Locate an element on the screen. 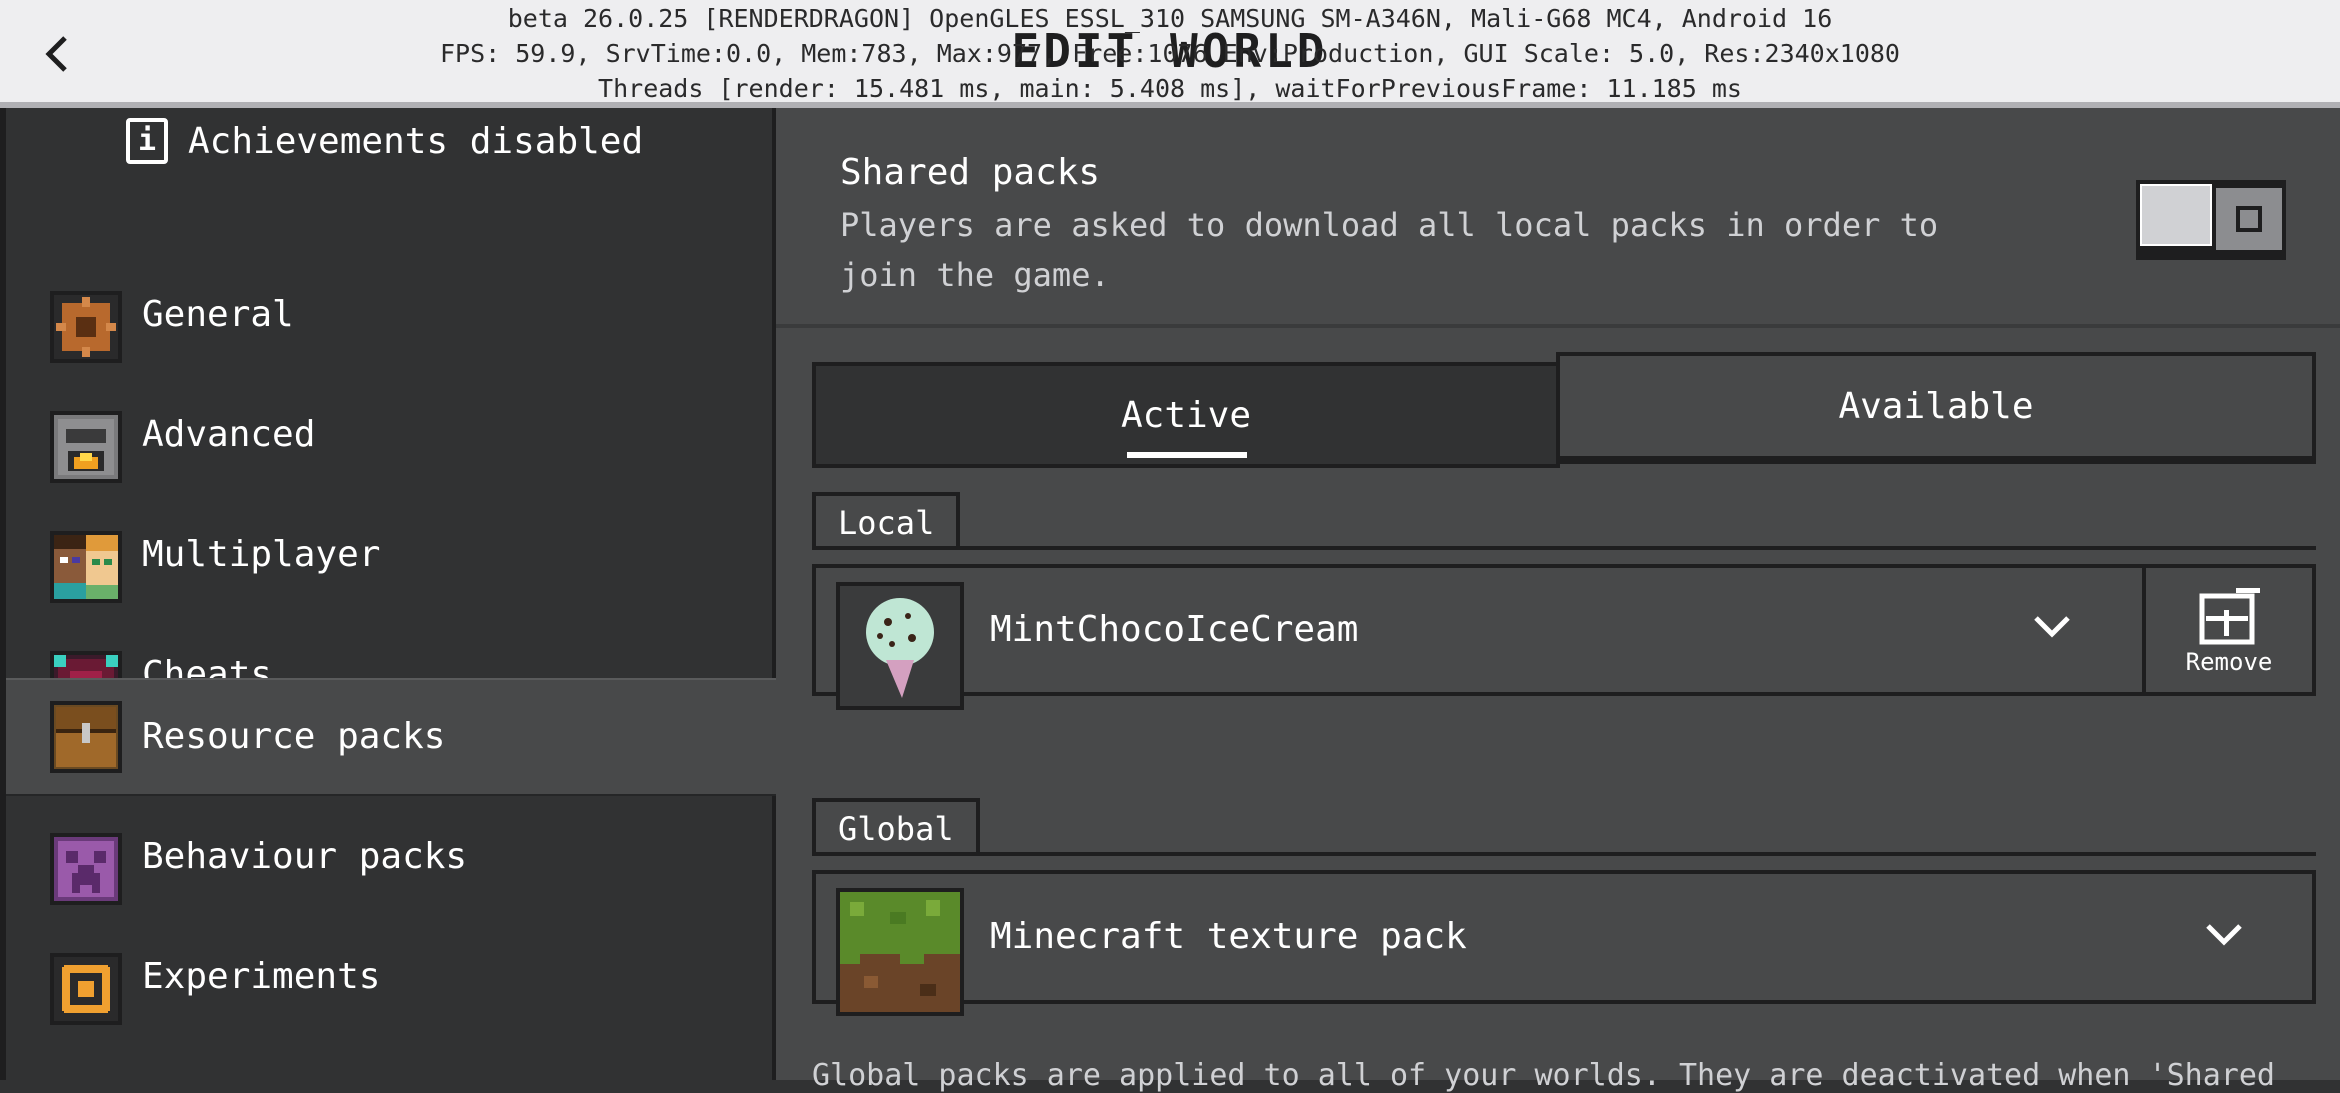 This screenshot has height=1093, width=2340. info-icon: i is located at coordinates (147, 141).